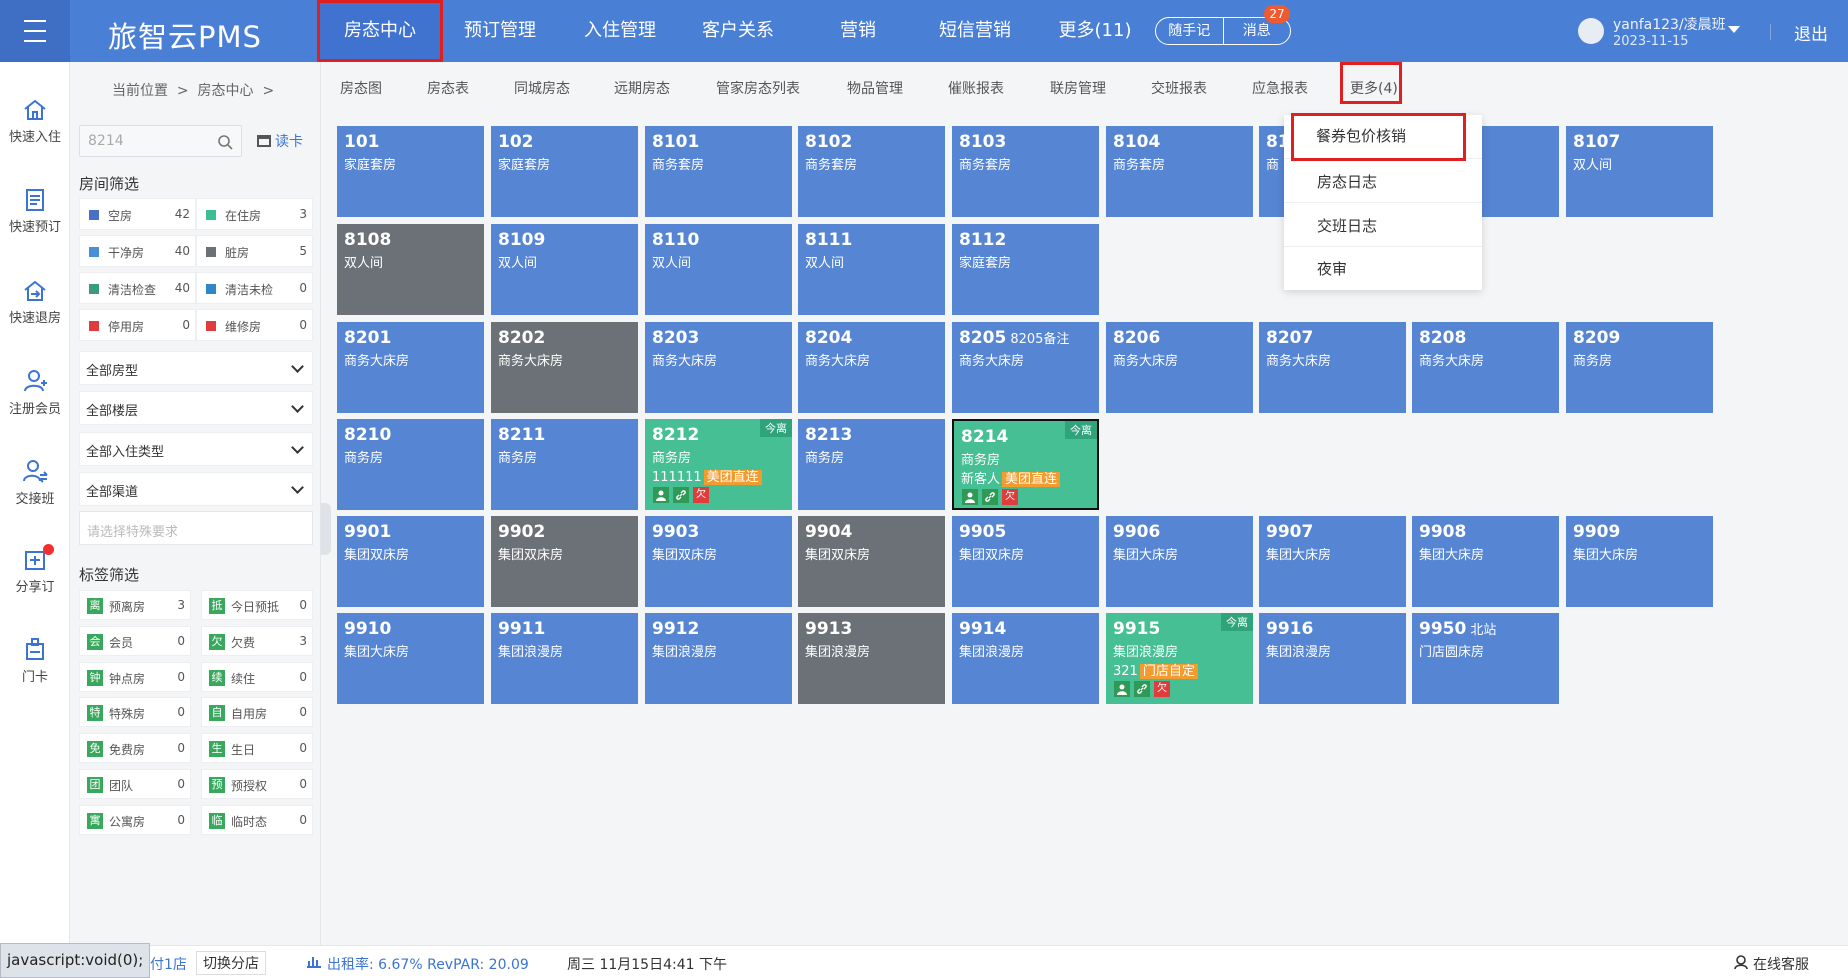 Image resolution: width=1848 pixels, height=978 pixels. I want to click on subnav-city-status: 同城房态, so click(542, 88).